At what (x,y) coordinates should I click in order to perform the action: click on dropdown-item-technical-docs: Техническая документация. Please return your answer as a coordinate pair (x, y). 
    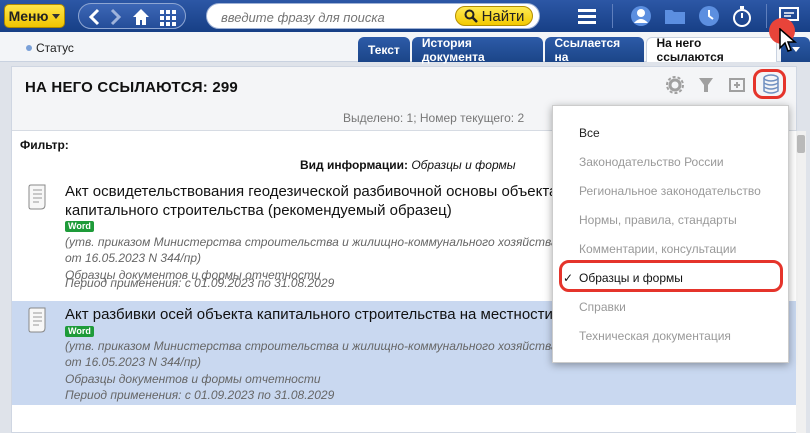
    Looking at the image, I should click on (655, 336).